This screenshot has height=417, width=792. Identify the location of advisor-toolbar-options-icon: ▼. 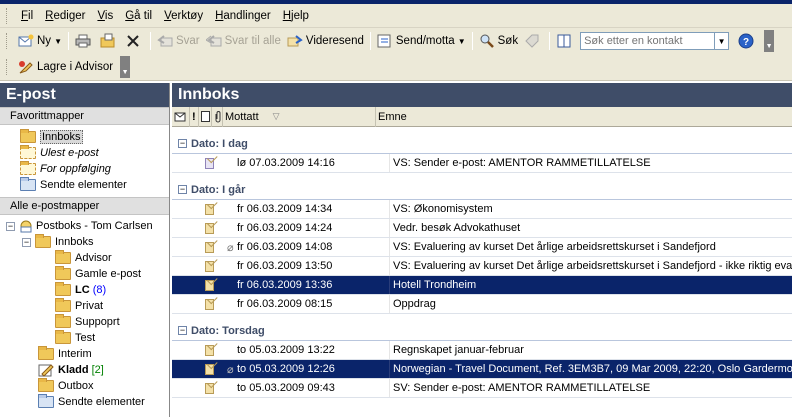
(125, 67).